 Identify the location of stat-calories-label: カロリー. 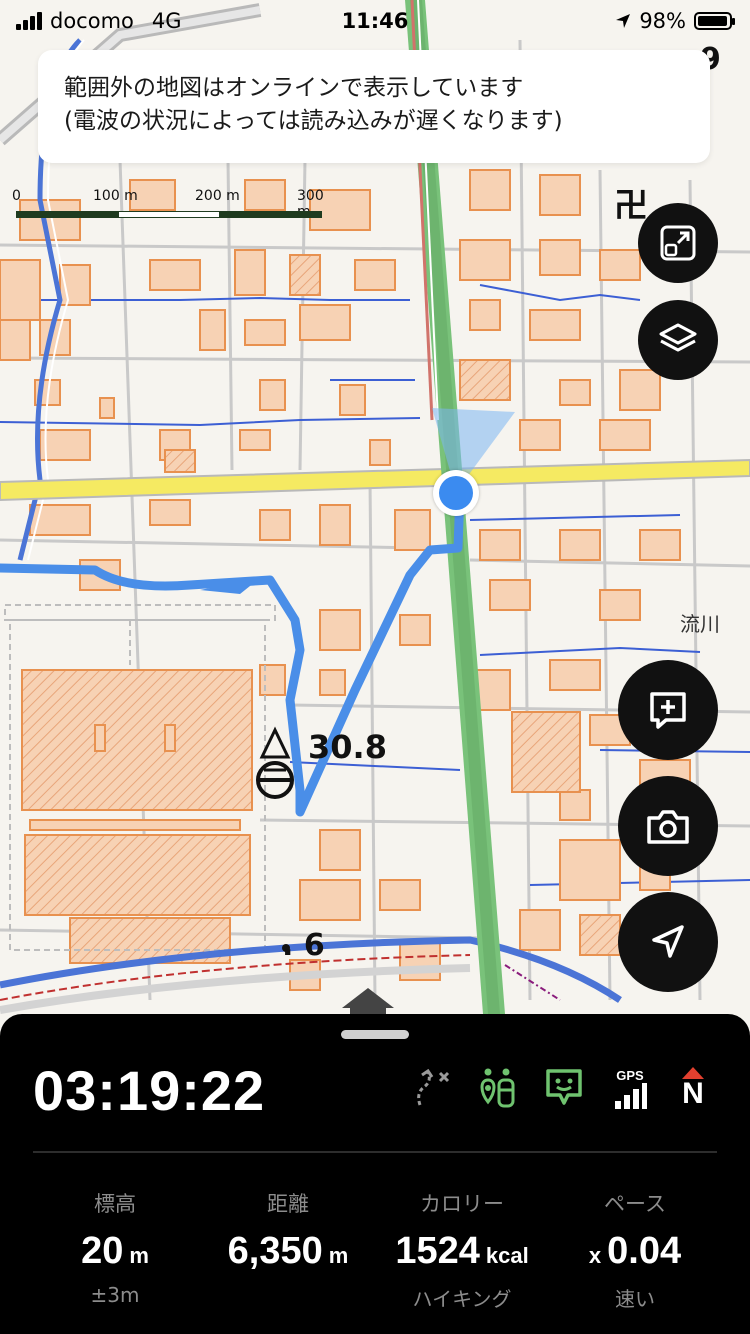
(462, 1204).